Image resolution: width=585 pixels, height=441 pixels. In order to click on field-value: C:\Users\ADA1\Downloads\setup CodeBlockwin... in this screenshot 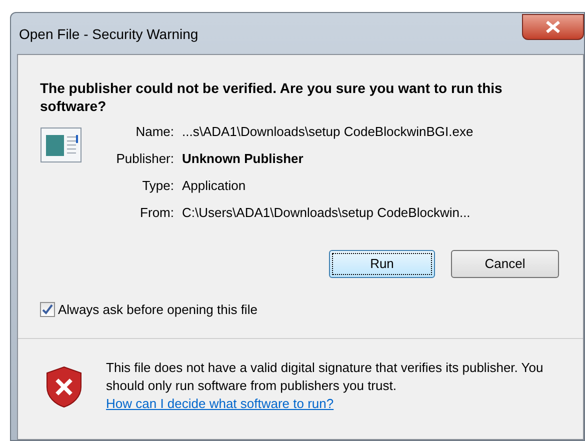, I will do `click(327, 213)`.